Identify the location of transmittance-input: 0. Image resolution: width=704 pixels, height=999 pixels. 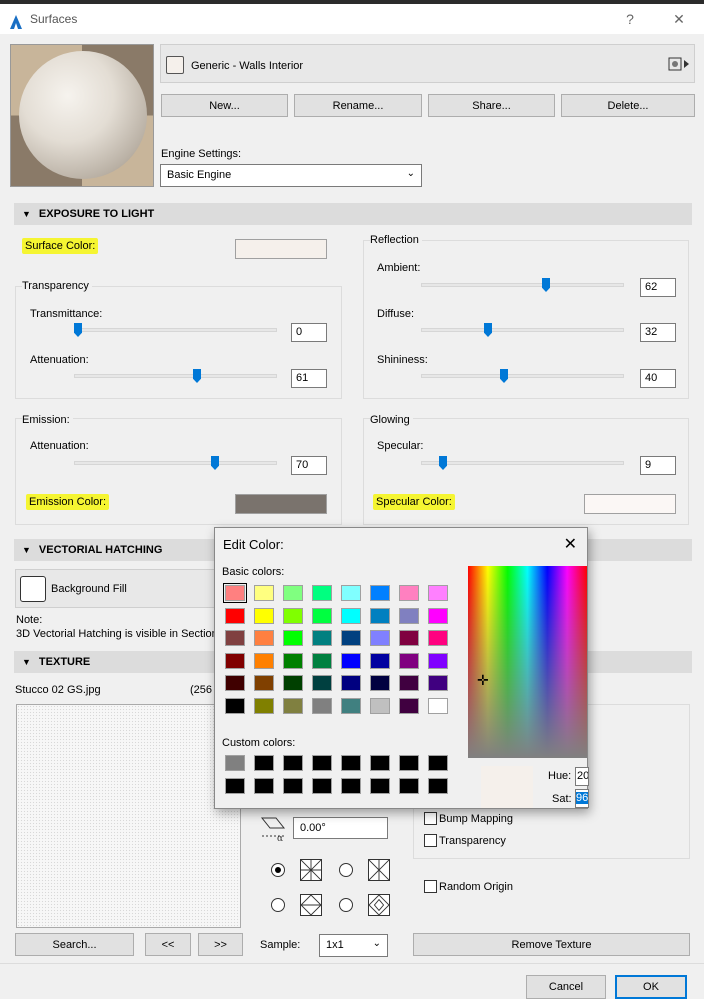
(309, 332).